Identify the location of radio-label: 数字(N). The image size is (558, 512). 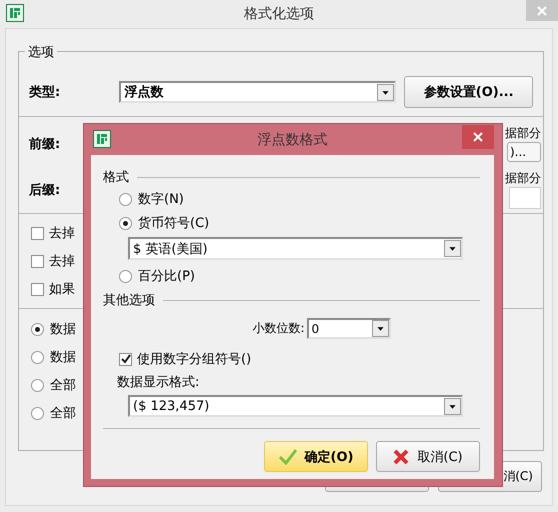
(161, 199).